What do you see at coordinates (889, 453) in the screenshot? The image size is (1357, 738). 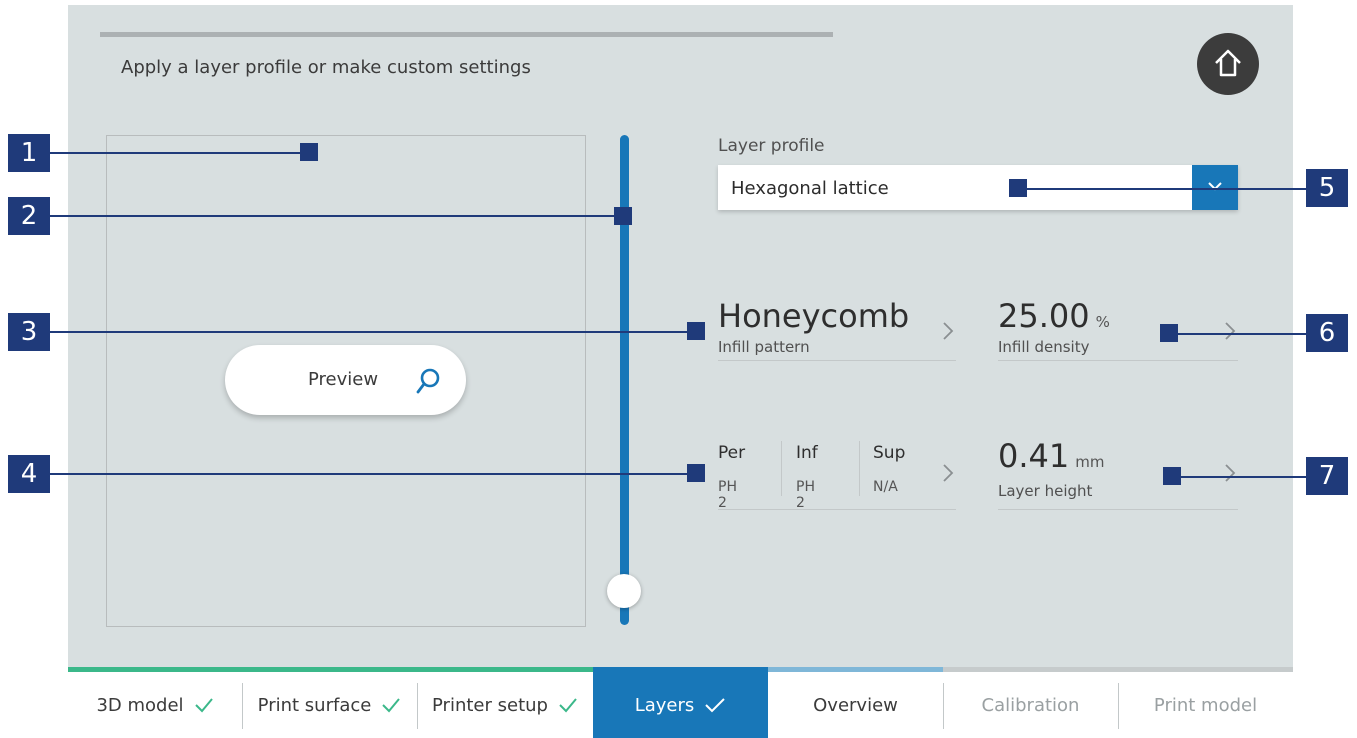 I see `extruder-col-header: Sup` at bounding box center [889, 453].